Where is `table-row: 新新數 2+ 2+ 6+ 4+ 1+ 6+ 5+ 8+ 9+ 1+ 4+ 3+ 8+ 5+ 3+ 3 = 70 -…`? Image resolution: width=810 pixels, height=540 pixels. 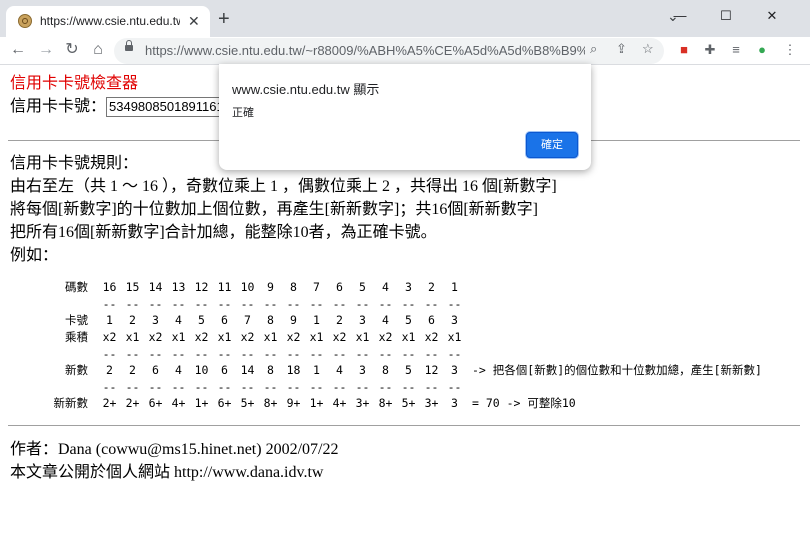 table-row: 新新數 2+ 2+ 6+ 4+ 1+ 6+ 5+ 8+ 9+ 1+ 4+ 3+ 8+ 5+ 3+ 3 = 70 -… is located at coordinates (396, 403).